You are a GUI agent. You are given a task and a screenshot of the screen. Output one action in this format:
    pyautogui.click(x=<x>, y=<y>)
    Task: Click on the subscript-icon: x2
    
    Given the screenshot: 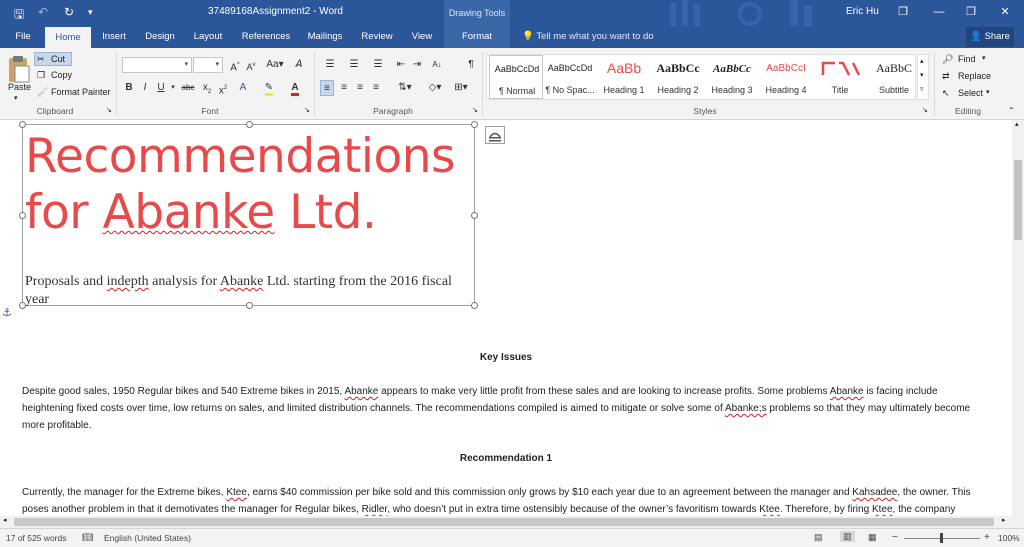 What is the action you would take?
    pyautogui.click(x=207, y=88)
    